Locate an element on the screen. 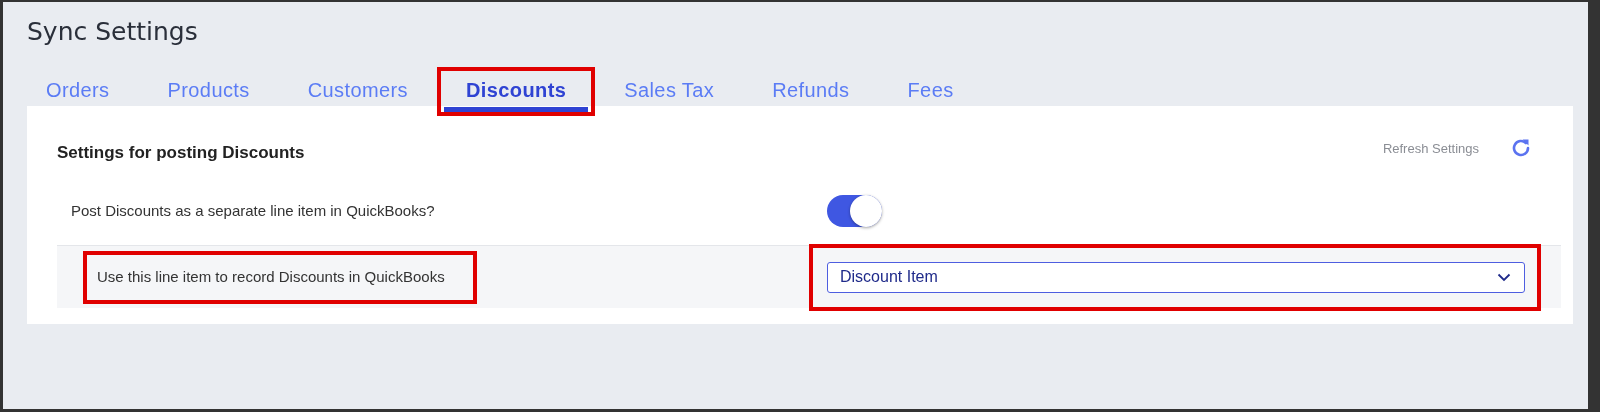 This screenshot has width=1600, height=412. tab: Orders is located at coordinates (78, 91).